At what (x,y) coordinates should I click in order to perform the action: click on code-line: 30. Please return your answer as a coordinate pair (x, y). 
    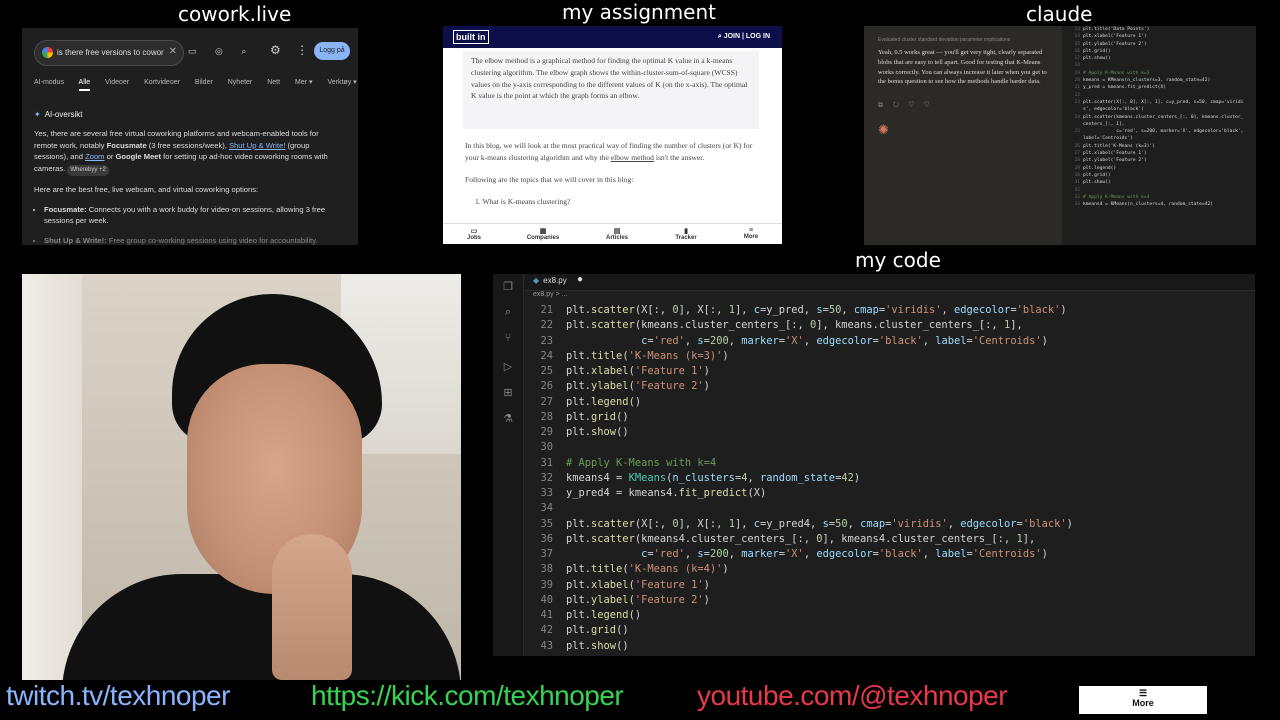
    Looking at the image, I should click on (890, 447).